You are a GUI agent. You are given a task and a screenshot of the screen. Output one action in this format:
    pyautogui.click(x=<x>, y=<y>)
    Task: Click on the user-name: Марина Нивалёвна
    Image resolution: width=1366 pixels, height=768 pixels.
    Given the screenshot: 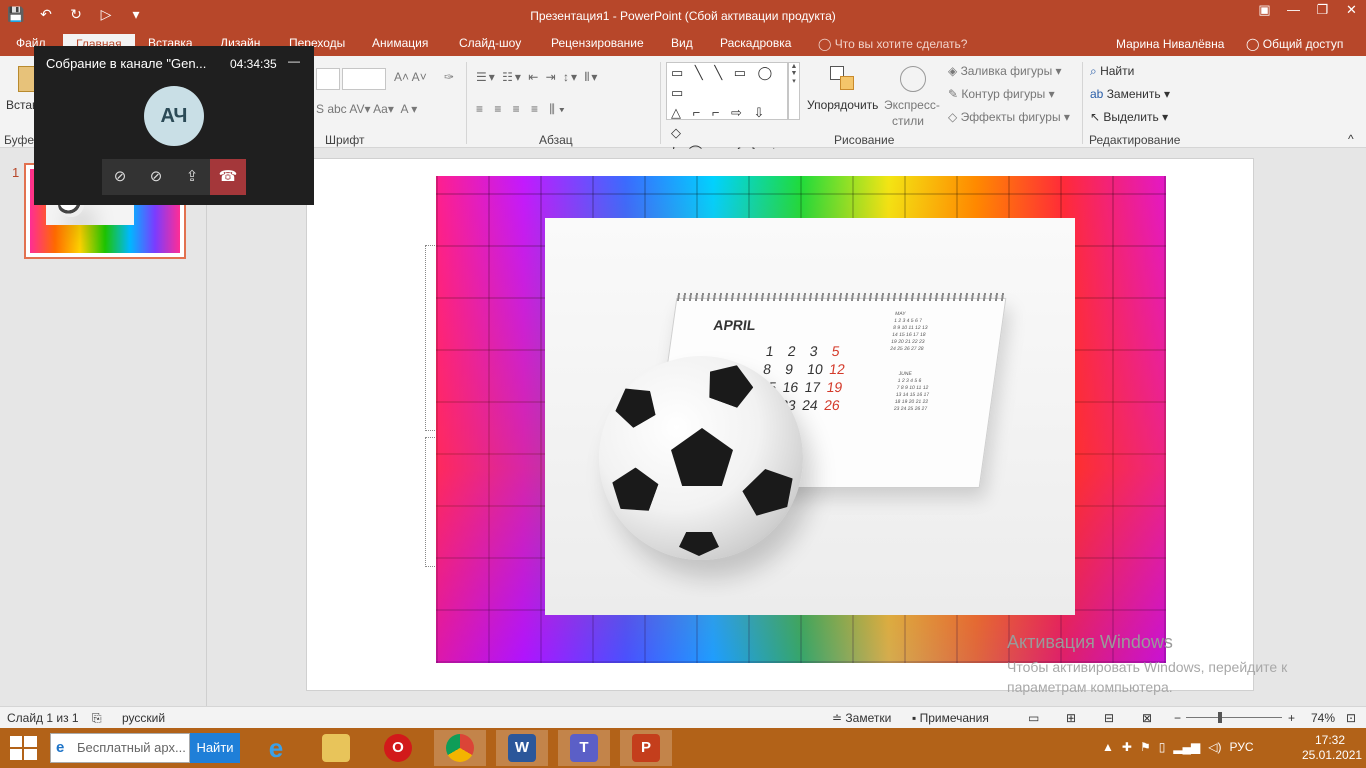 What is the action you would take?
    pyautogui.click(x=1170, y=44)
    